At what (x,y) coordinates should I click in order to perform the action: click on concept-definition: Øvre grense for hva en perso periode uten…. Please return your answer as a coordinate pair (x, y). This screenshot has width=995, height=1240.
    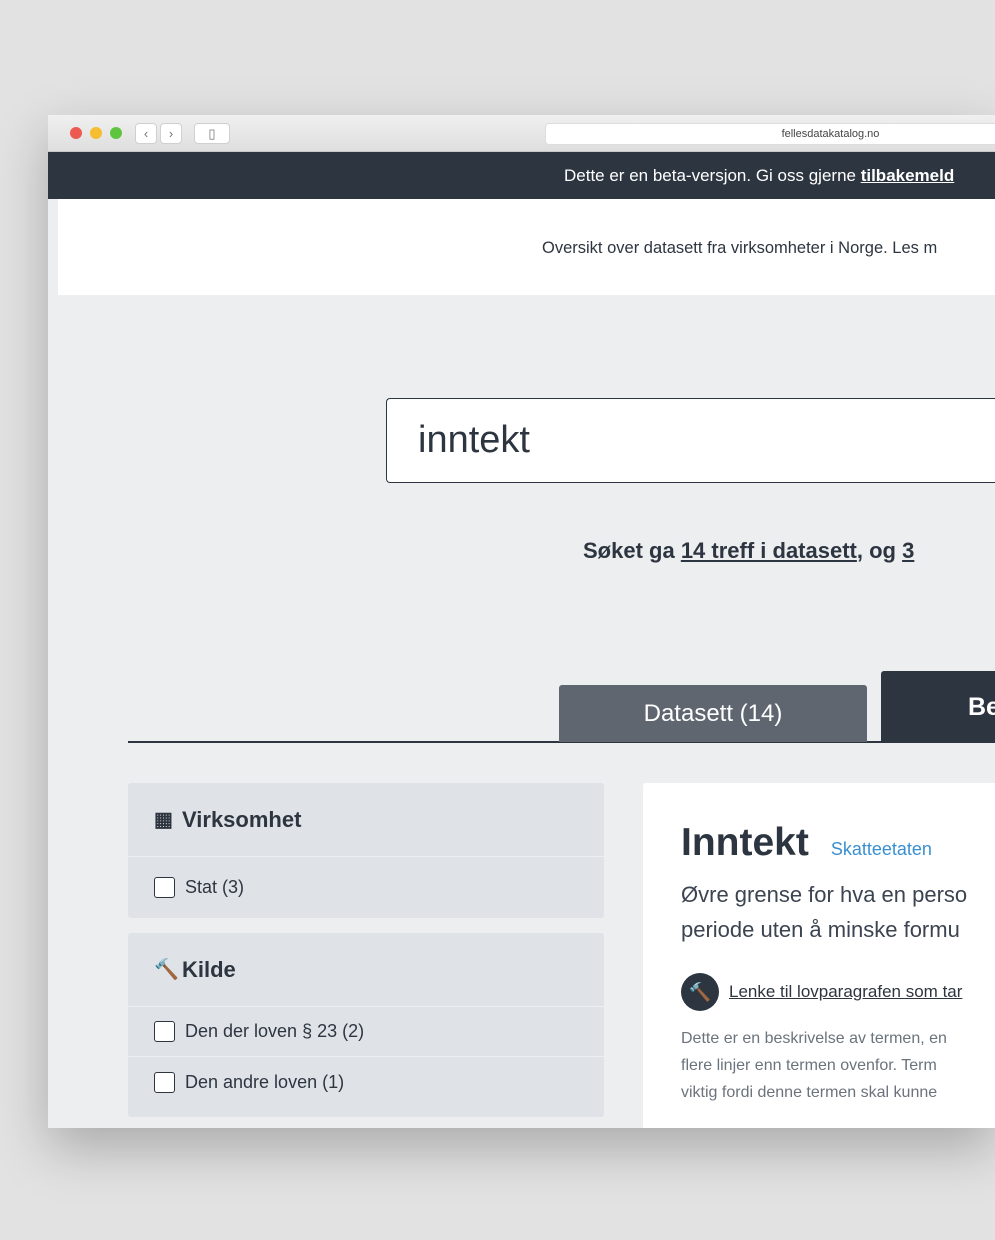
    Looking at the image, I should click on (838, 912).